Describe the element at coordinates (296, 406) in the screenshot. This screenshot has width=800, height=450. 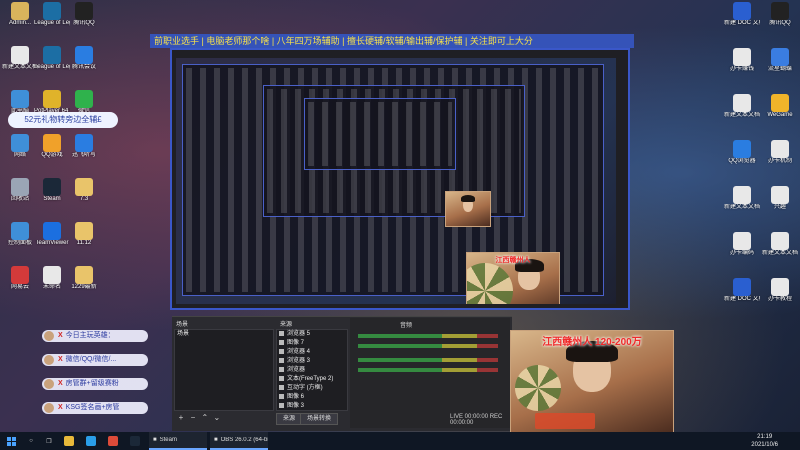
I see `source-label: 图像 3` at that location.